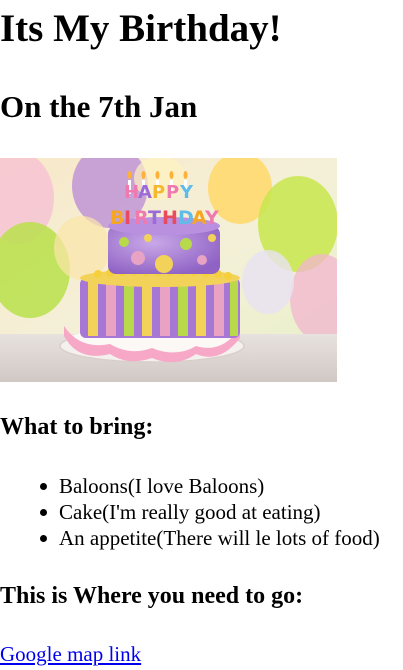 This screenshot has width=403, height=670. I want to click on candle-letter: B, so click(117, 218).